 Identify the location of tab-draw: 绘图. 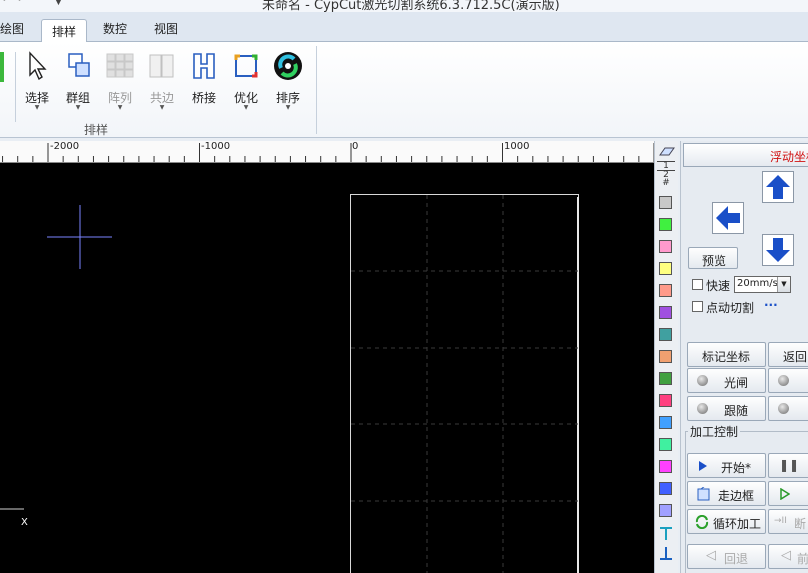
(12, 28).